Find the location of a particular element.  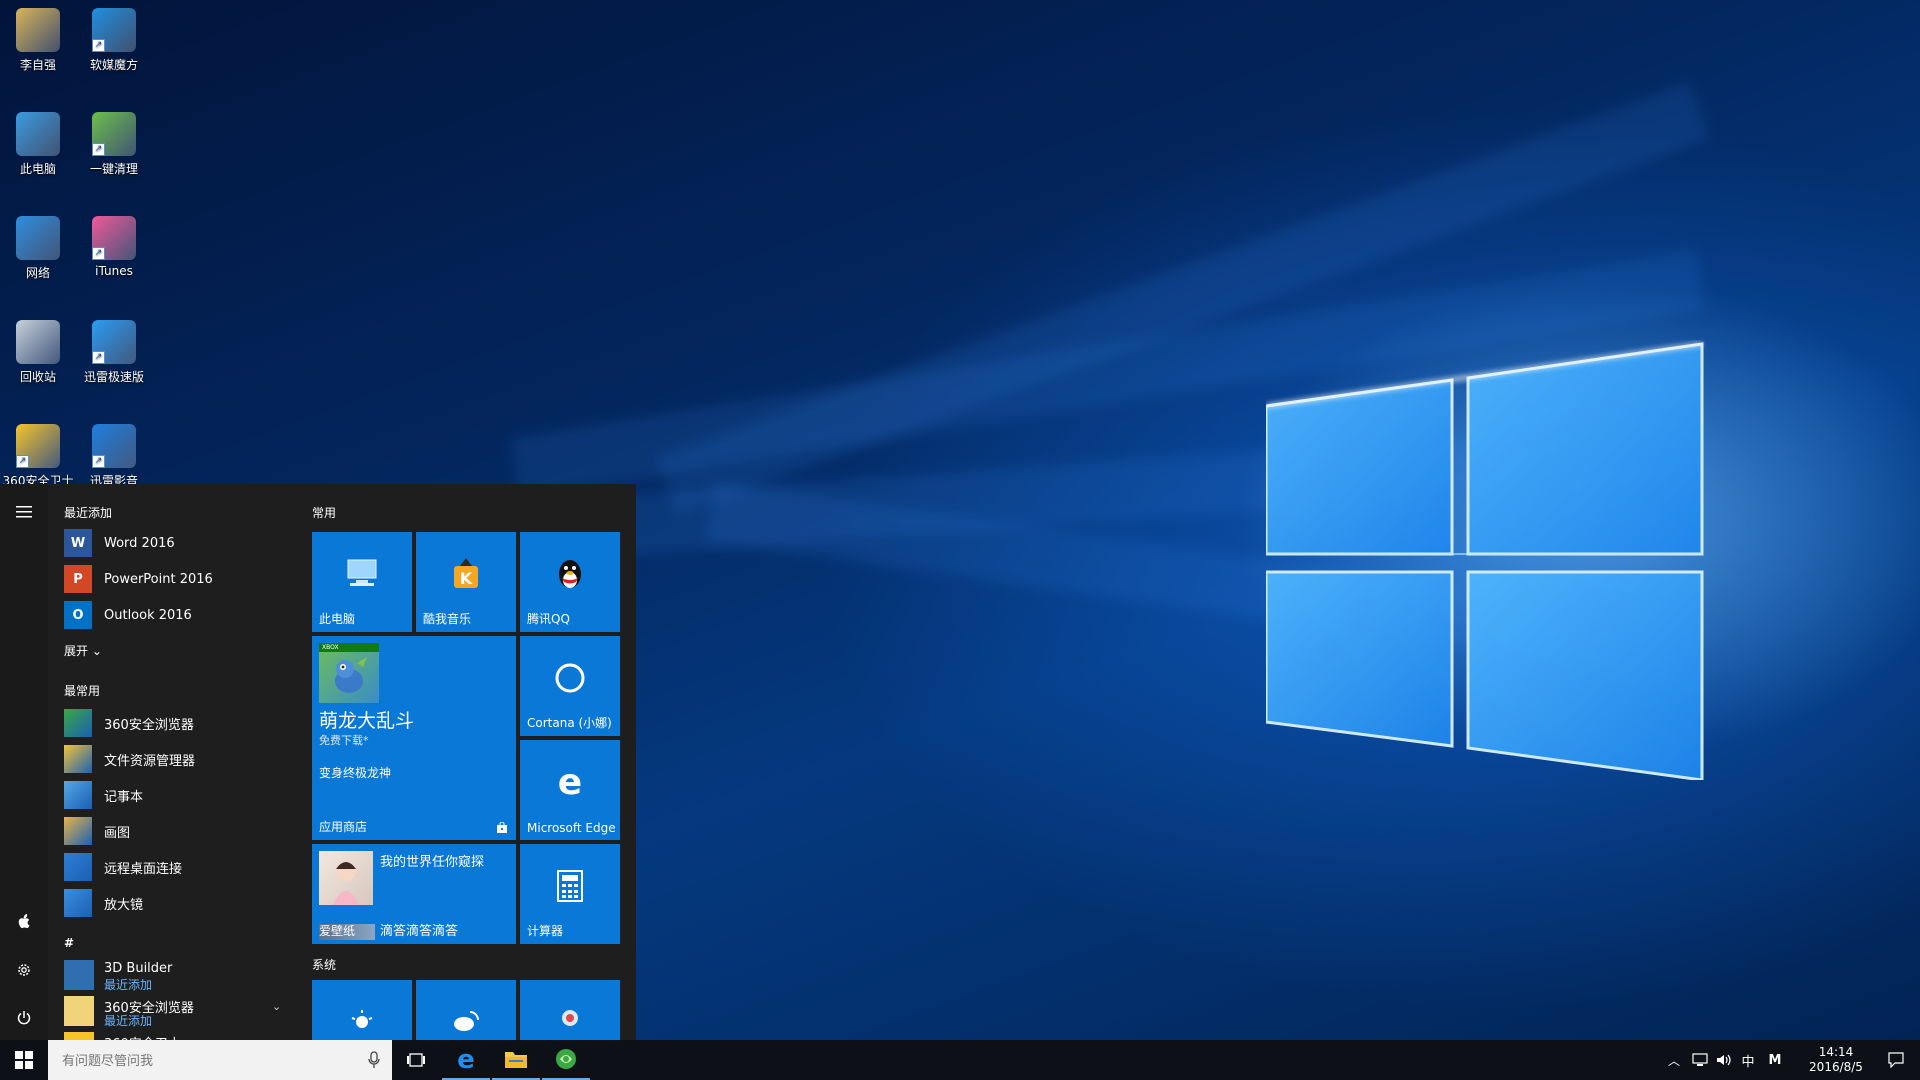

app-label: 远程桌面连接 is located at coordinates (143, 869).